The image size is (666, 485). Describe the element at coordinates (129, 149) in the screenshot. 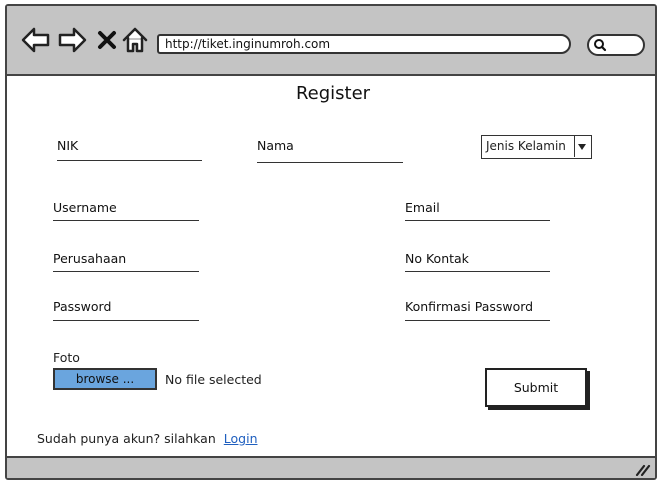

I see `nik-field: NIK` at that location.